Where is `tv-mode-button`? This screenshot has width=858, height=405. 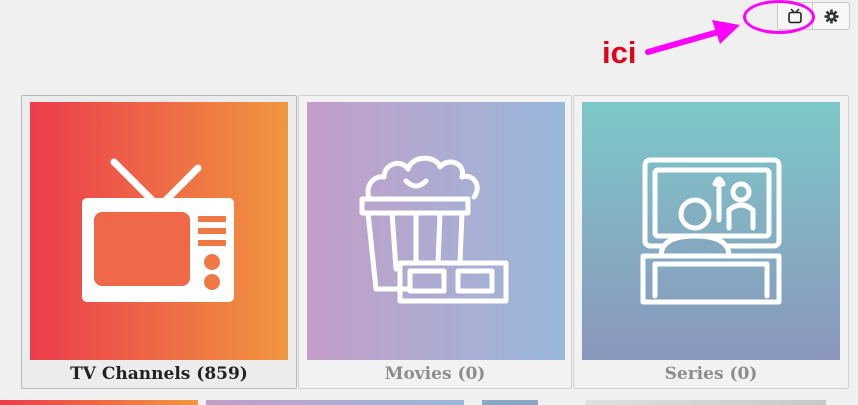
tv-mode-button is located at coordinates (795, 16).